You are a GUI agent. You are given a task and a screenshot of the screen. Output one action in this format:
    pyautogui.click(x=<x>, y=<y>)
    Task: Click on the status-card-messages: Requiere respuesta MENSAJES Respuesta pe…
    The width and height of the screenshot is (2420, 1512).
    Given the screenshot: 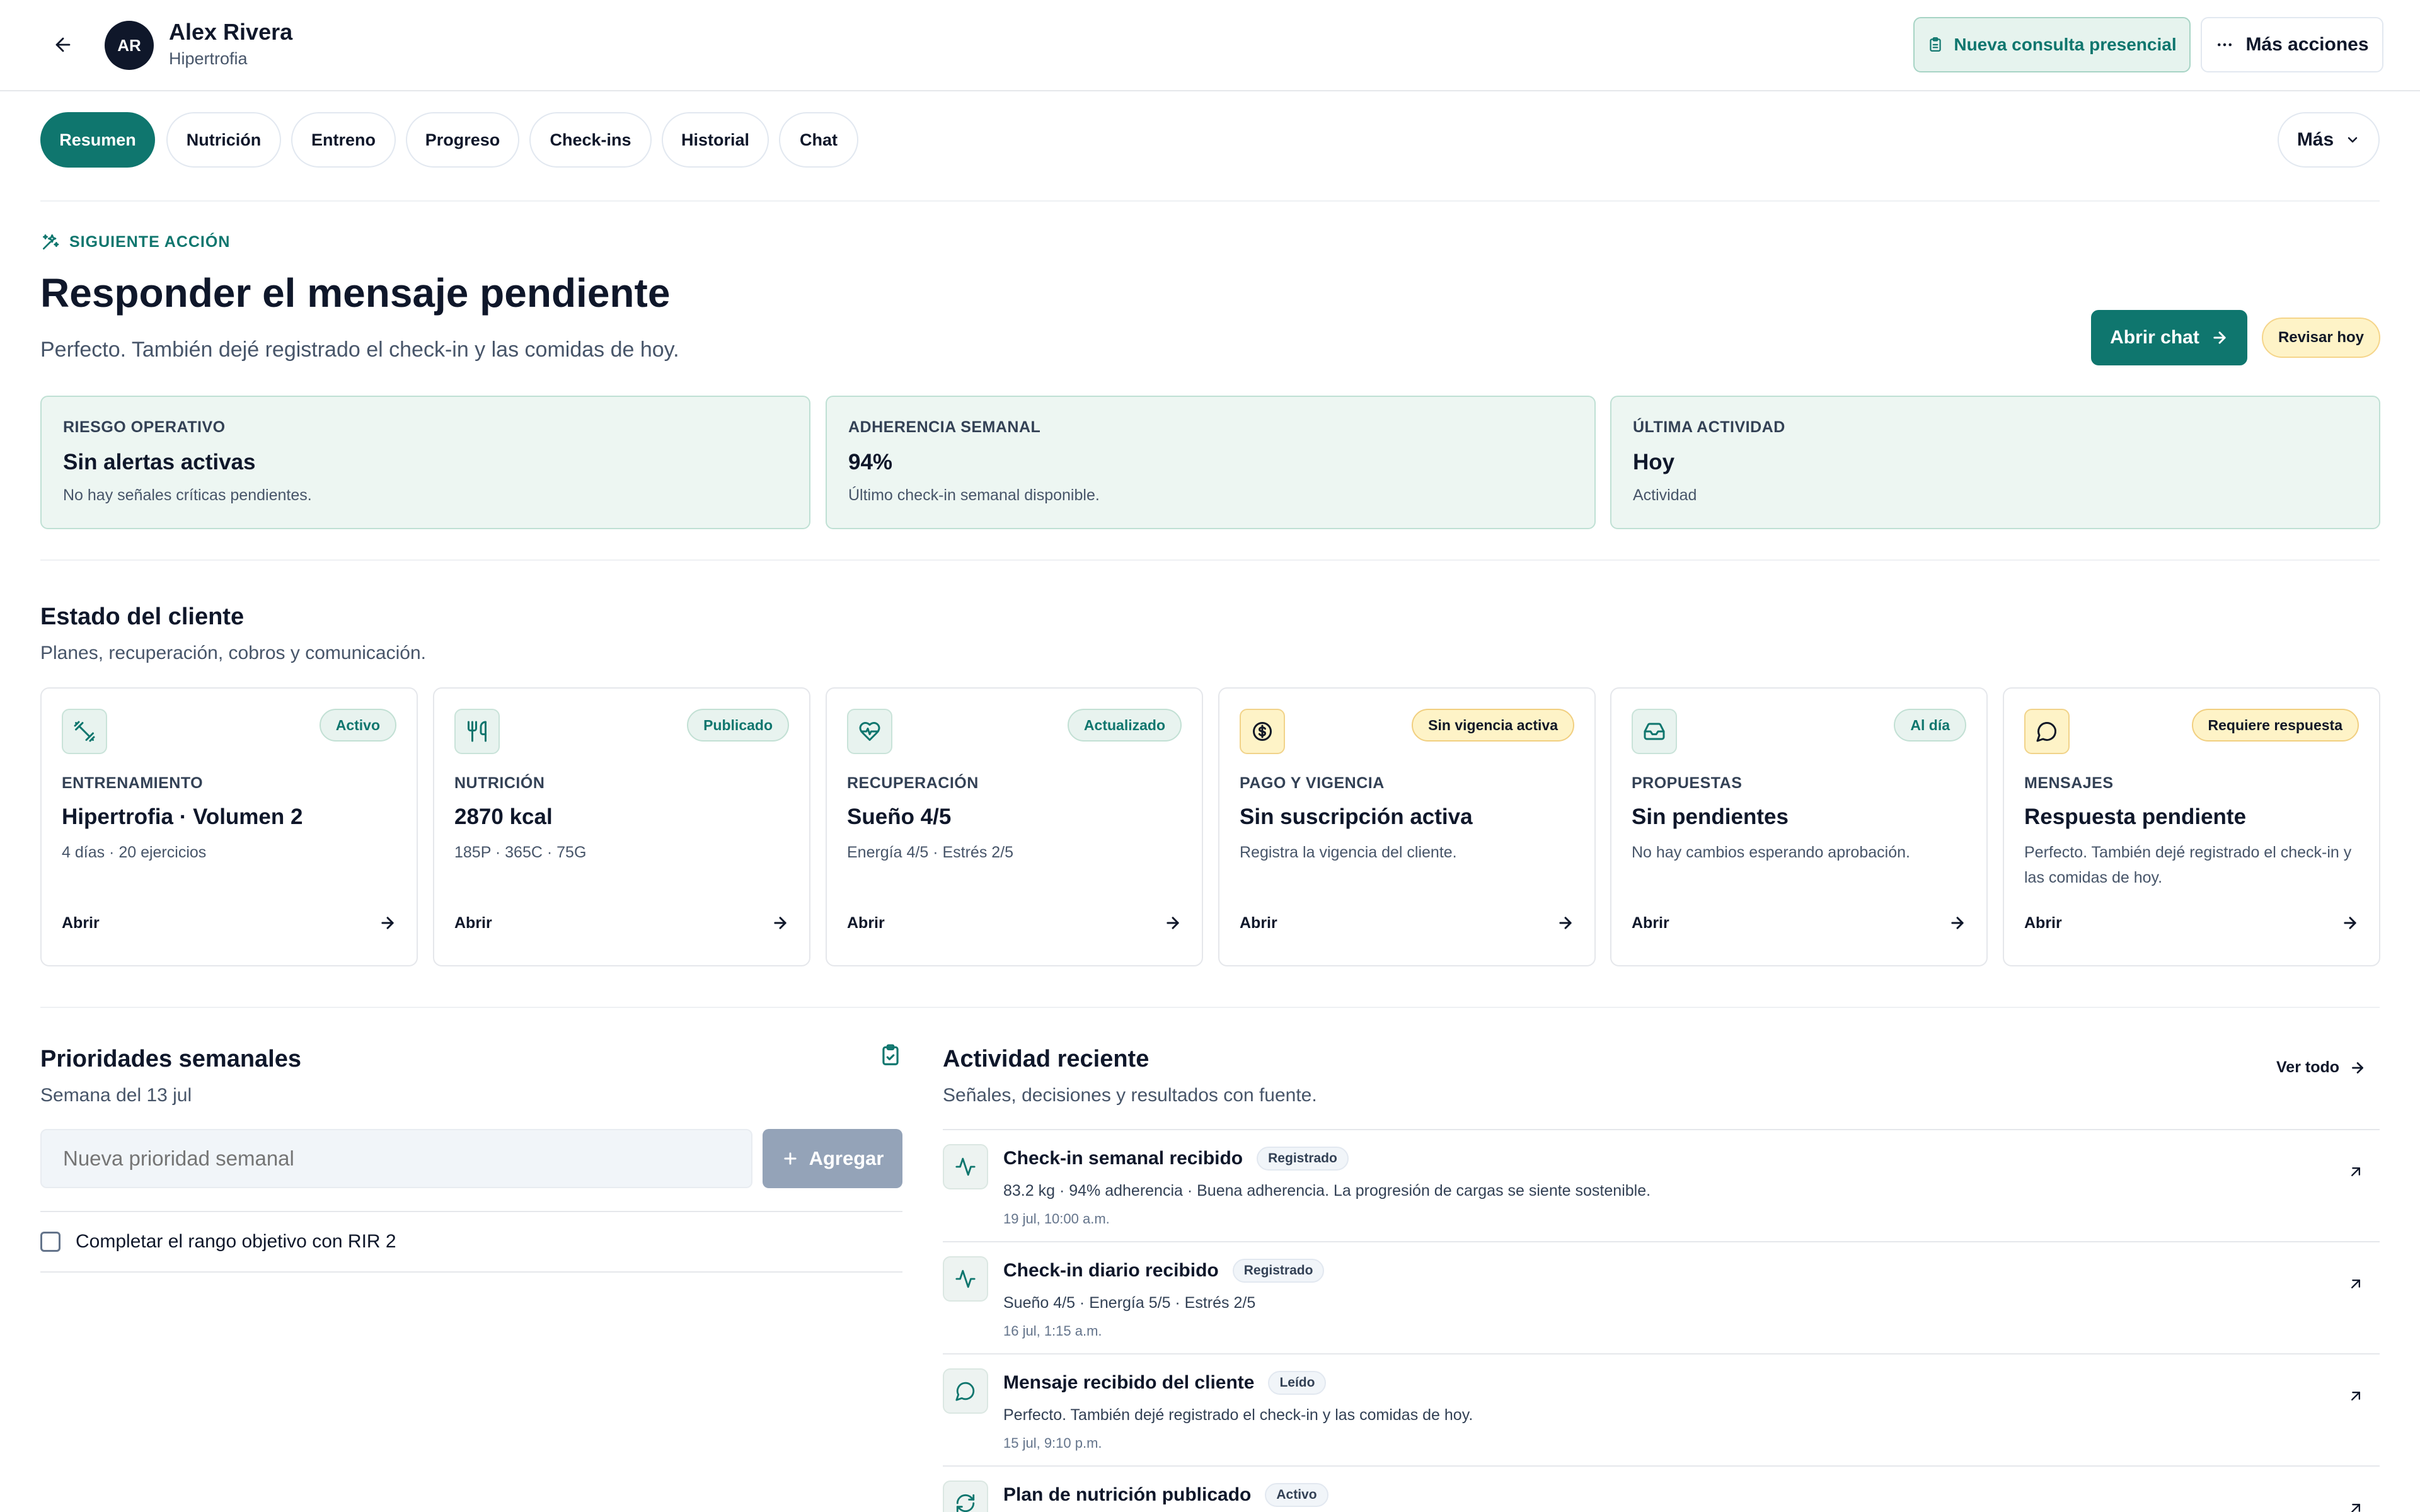 What is the action you would take?
    pyautogui.click(x=2192, y=826)
    